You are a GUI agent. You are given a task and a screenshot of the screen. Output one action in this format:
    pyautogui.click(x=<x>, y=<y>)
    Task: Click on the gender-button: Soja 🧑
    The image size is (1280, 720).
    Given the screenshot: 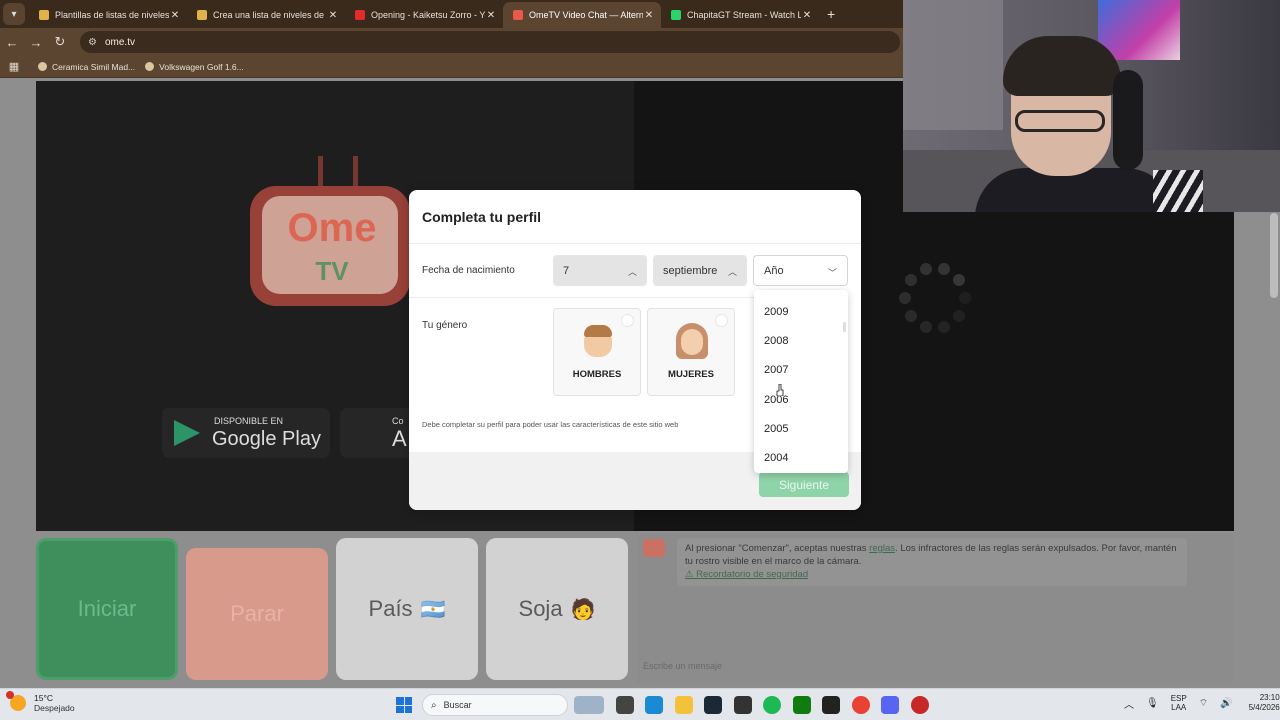 What is the action you would take?
    pyautogui.click(x=557, y=609)
    